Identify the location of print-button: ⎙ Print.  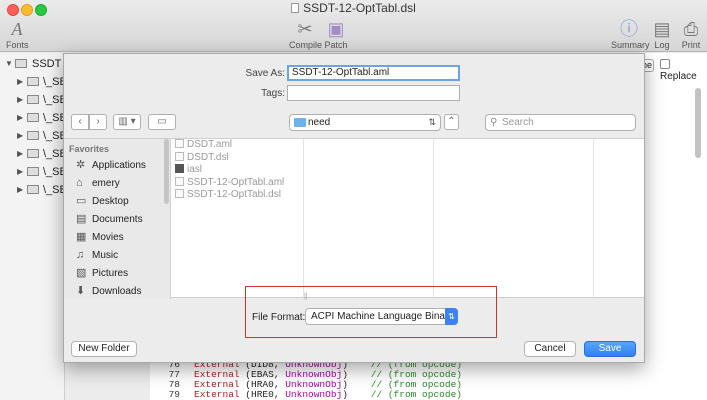
(691, 34).